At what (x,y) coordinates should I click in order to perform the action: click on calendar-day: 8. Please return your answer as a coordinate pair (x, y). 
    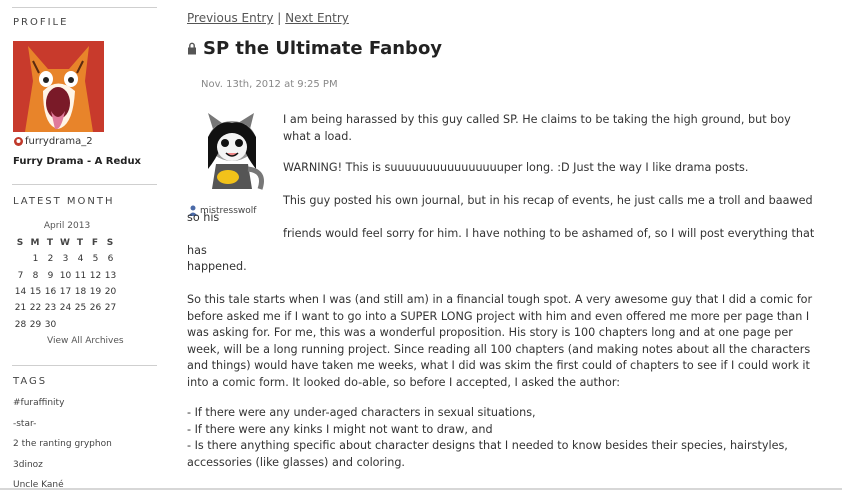
    Looking at the image, I should click on (35, 276).